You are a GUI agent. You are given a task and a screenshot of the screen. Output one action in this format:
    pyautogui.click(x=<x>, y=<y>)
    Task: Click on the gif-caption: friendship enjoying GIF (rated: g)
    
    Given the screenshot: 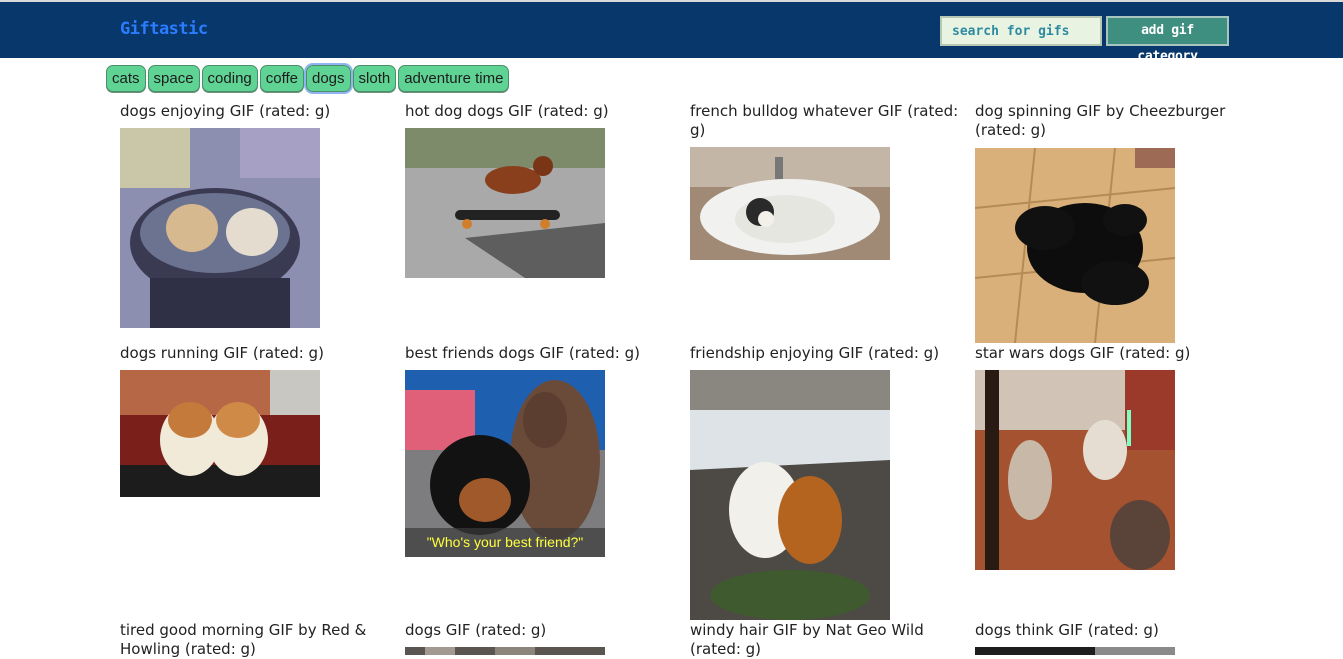 What is the action you would take?
    pyautogui.click(x=815, y=353)
    